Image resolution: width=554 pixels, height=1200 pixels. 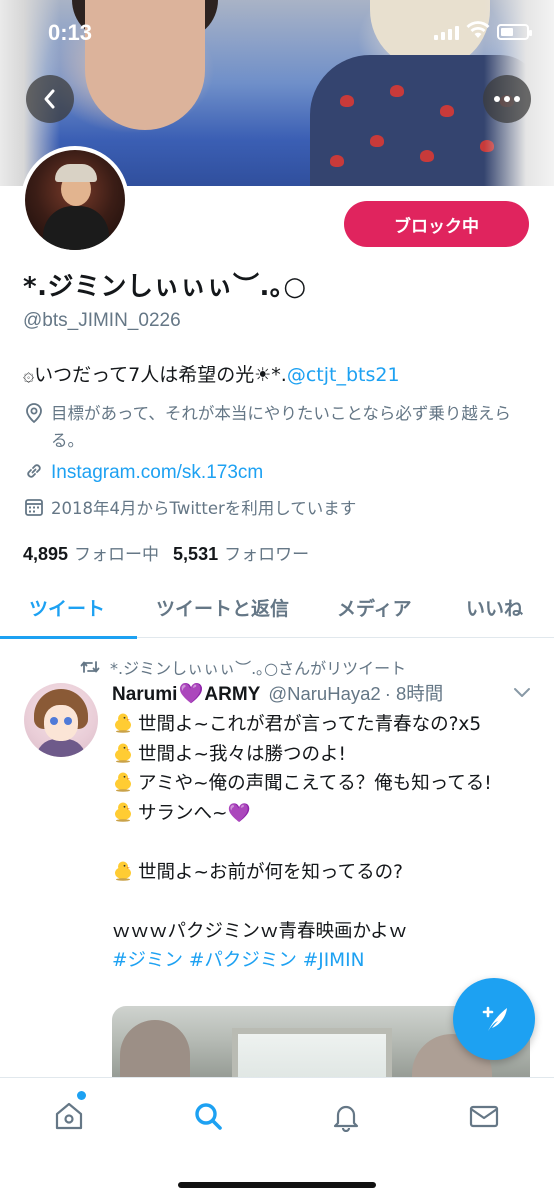 I want to click on status-bar: 0:13, so click(x=277, y=31).